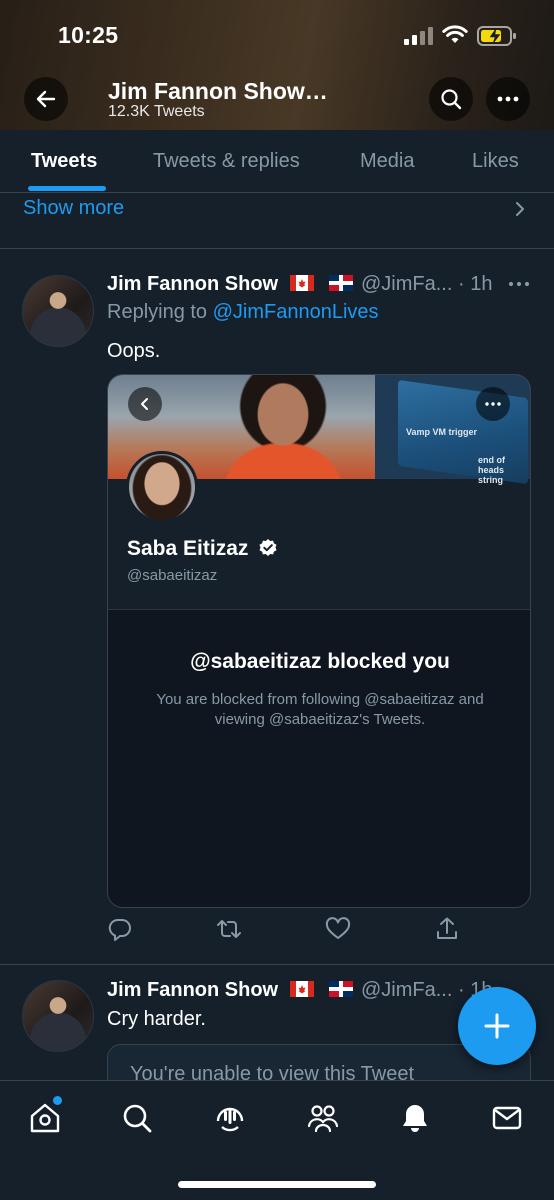 The height and width of the screenshot is (1200, 554). Describe the element at coordinates (134, 351) in the screenshot. I see `tweet-text: Oops.` at that location.